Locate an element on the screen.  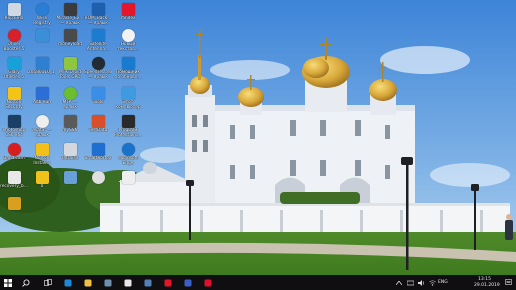
desktop-icon-label: 0 is located at coordinates (42, 186).